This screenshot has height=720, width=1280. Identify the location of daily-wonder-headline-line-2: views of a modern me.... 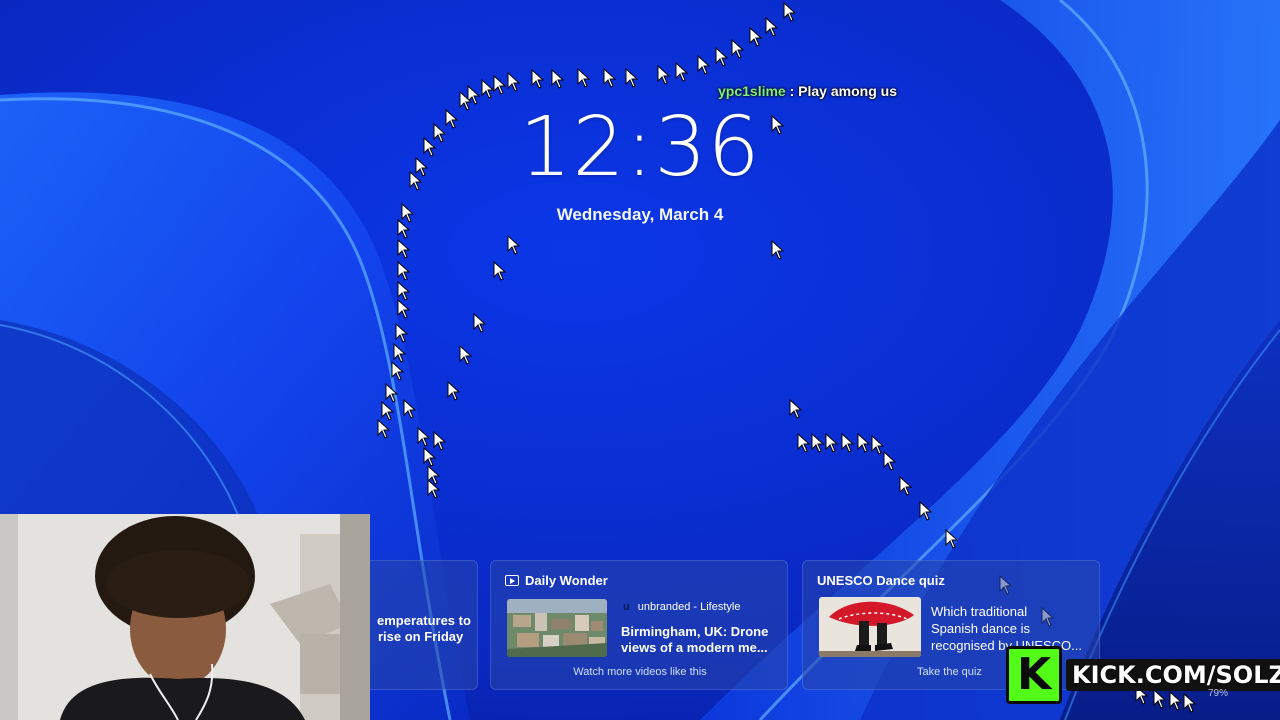
(694, 647).